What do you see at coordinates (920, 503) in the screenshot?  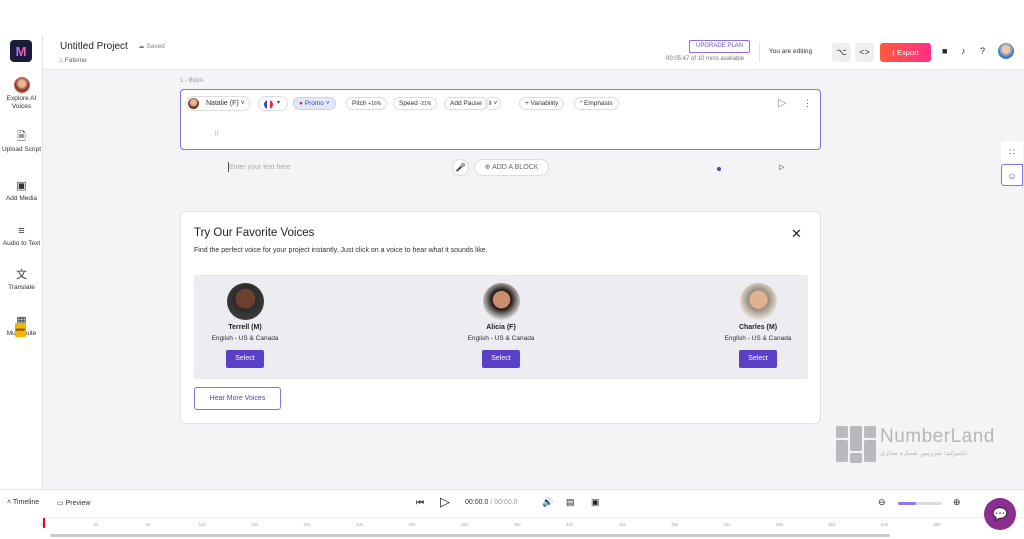 I see `zoom-slider` at bounding box center [920, 503].